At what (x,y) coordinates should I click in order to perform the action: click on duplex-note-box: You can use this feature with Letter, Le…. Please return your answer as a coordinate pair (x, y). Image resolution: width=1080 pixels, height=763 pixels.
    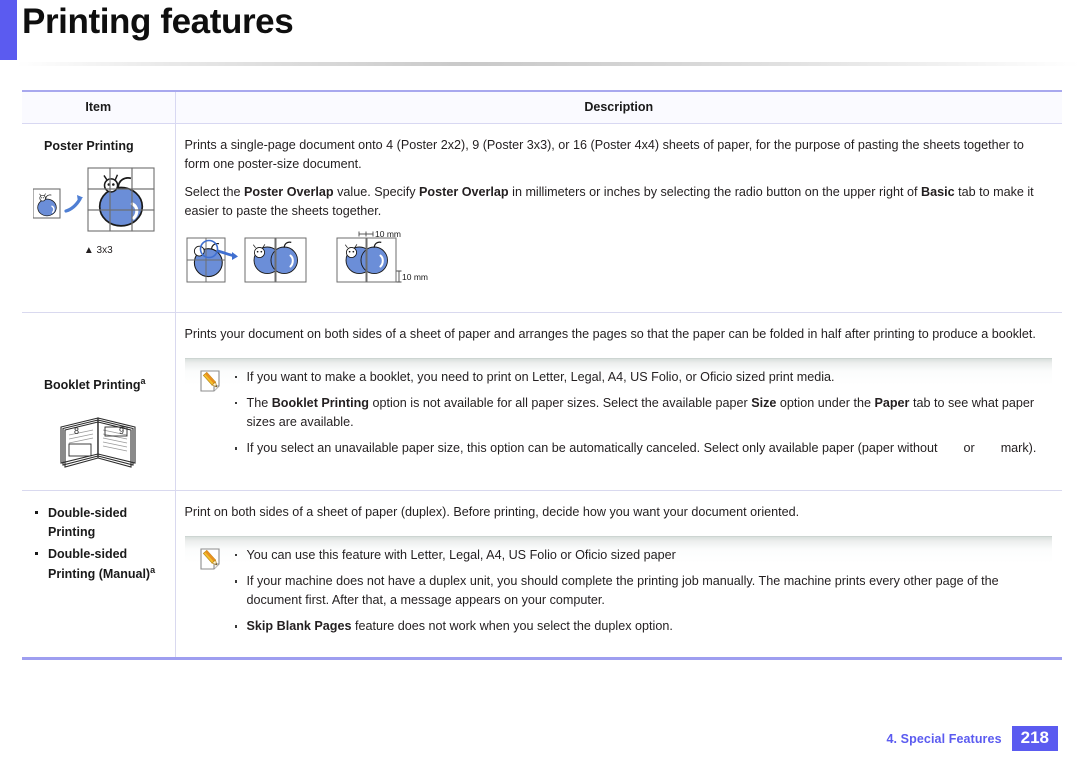
    Looking at the image, I should click on (618, 589).